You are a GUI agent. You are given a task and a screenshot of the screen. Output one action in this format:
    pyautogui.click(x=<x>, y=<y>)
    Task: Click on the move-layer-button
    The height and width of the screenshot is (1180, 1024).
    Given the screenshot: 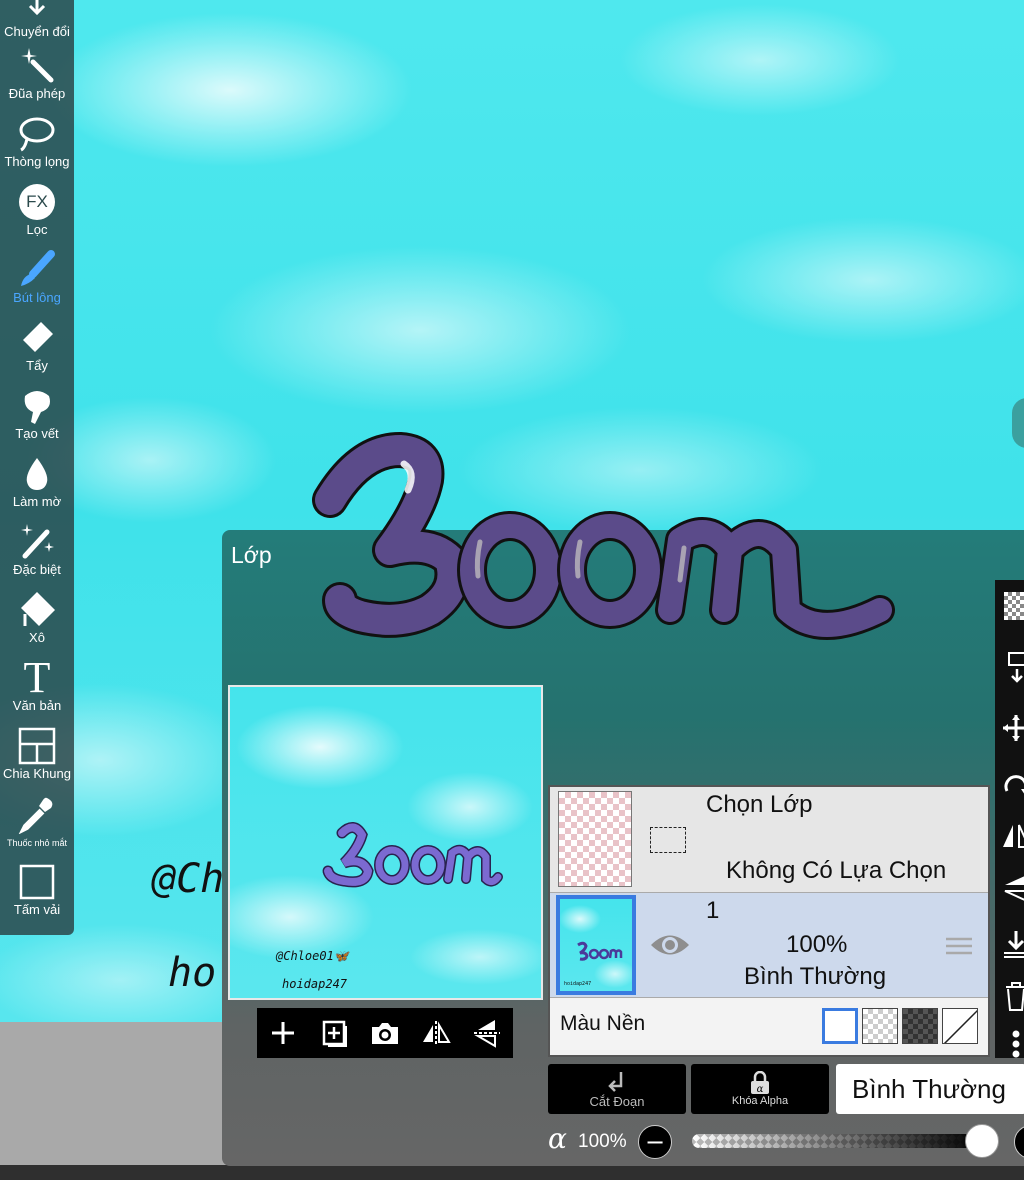 What is the action you would take?
    pyautogui.click(x=1012, y=728)
    